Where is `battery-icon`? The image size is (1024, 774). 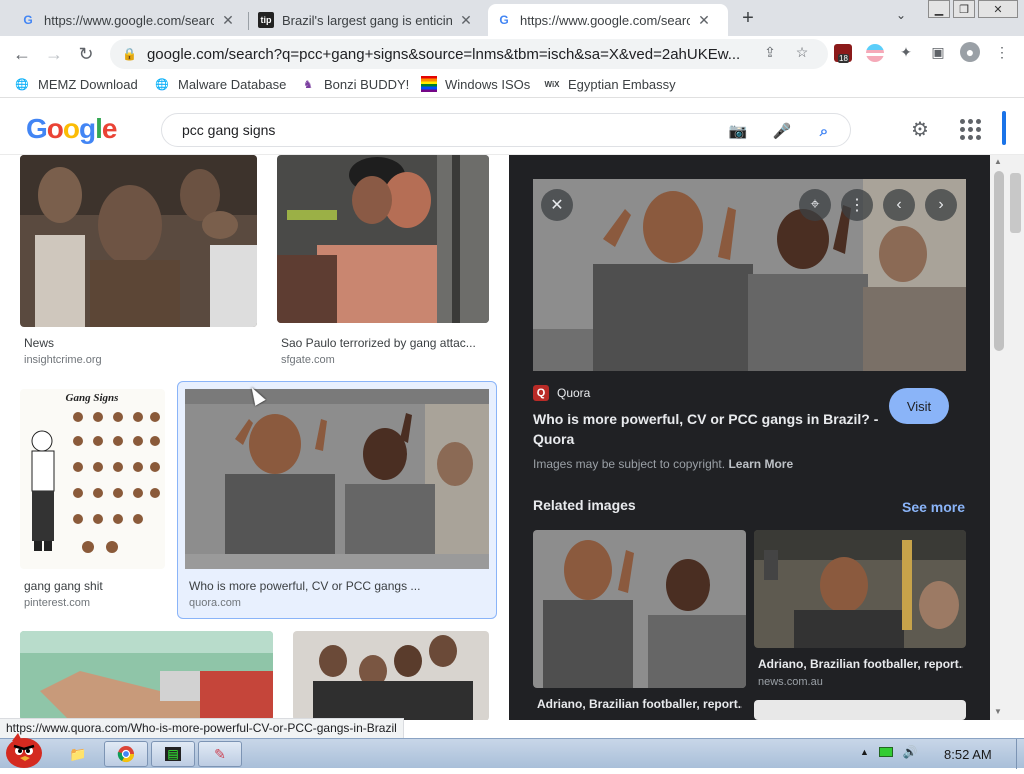
battery-icon is located at coordinates (885, 752).